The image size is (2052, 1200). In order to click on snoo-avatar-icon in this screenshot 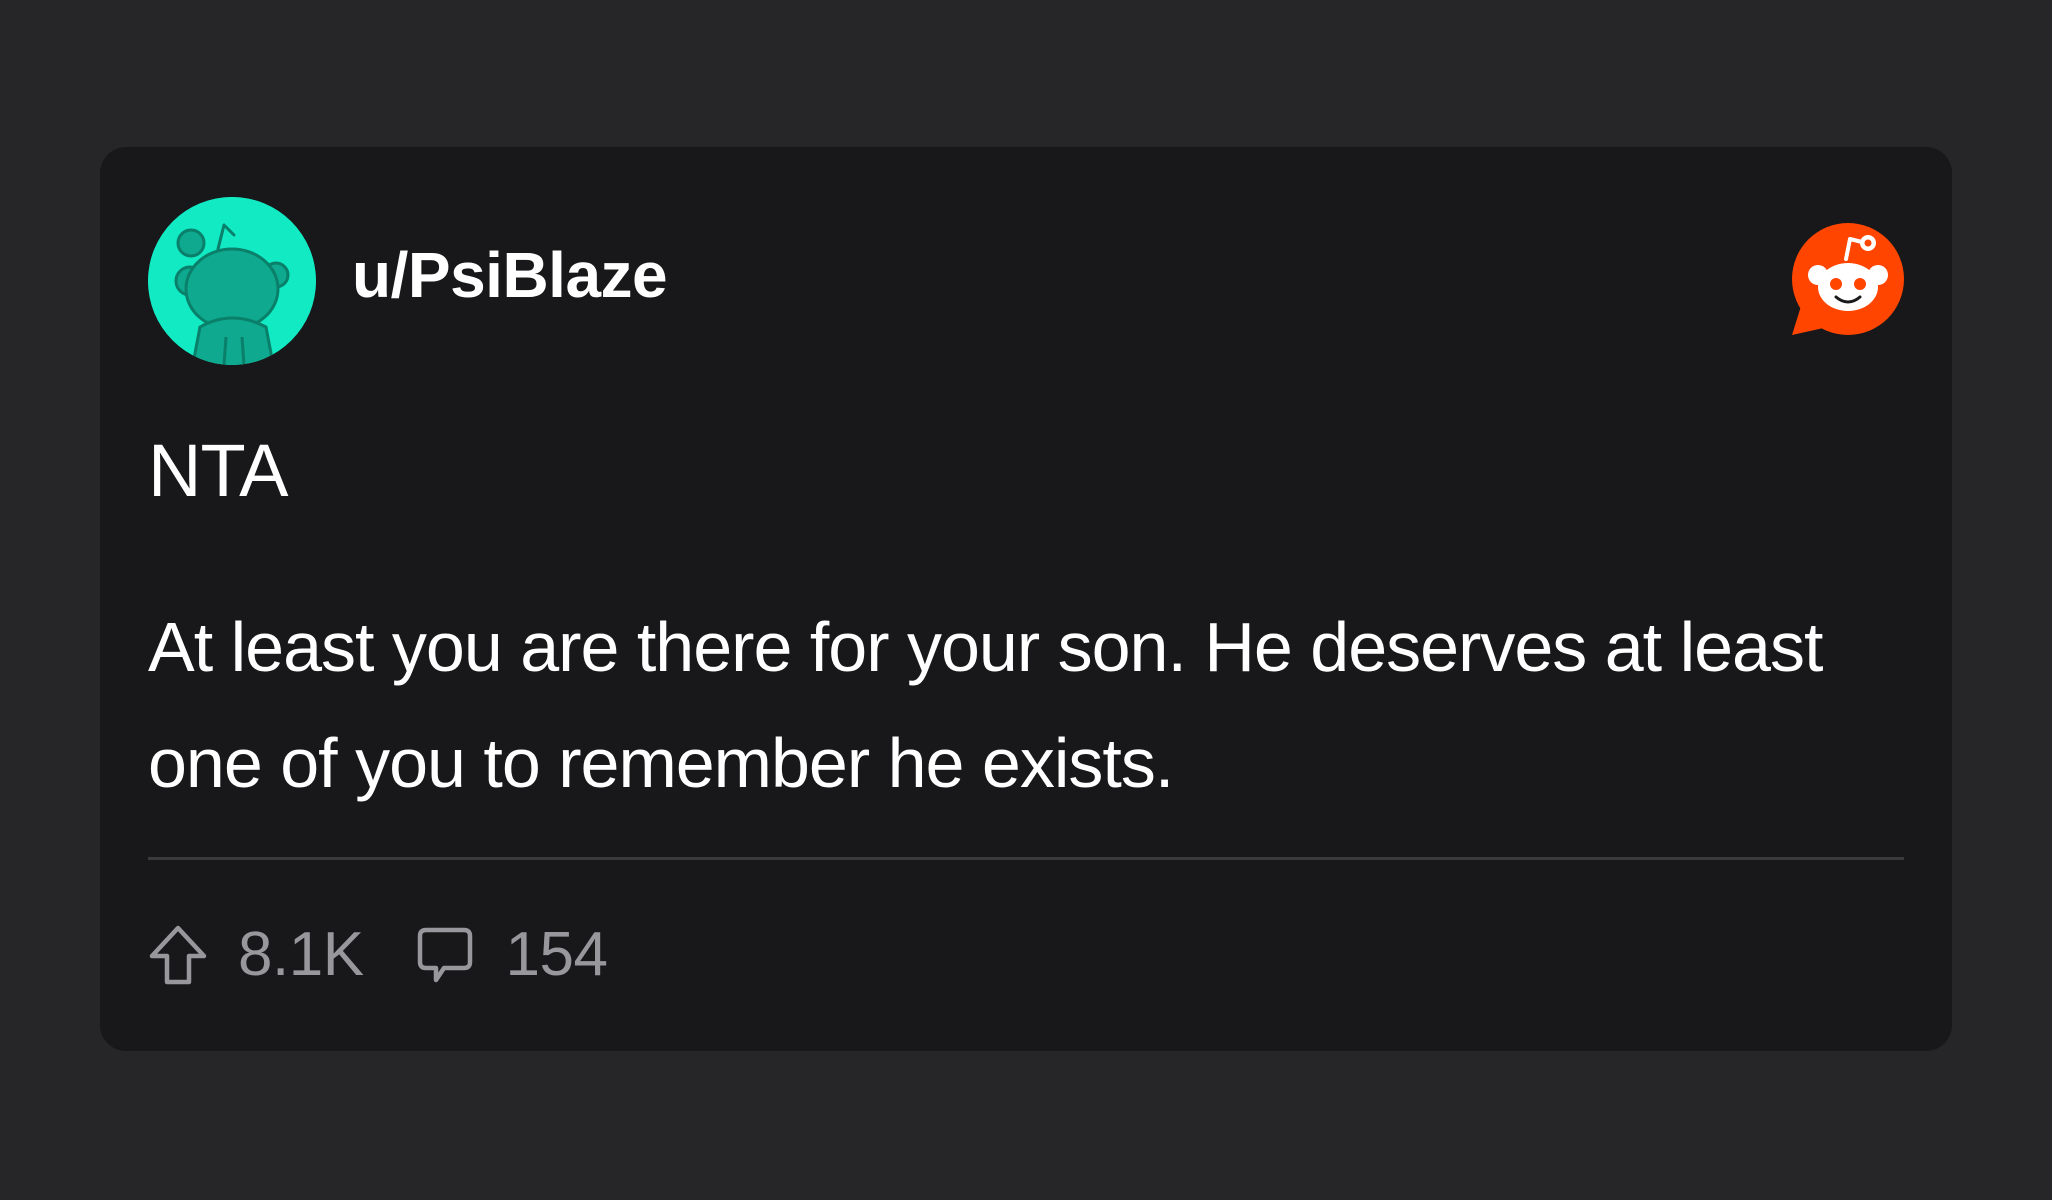, I will do `click(232, 281)`.